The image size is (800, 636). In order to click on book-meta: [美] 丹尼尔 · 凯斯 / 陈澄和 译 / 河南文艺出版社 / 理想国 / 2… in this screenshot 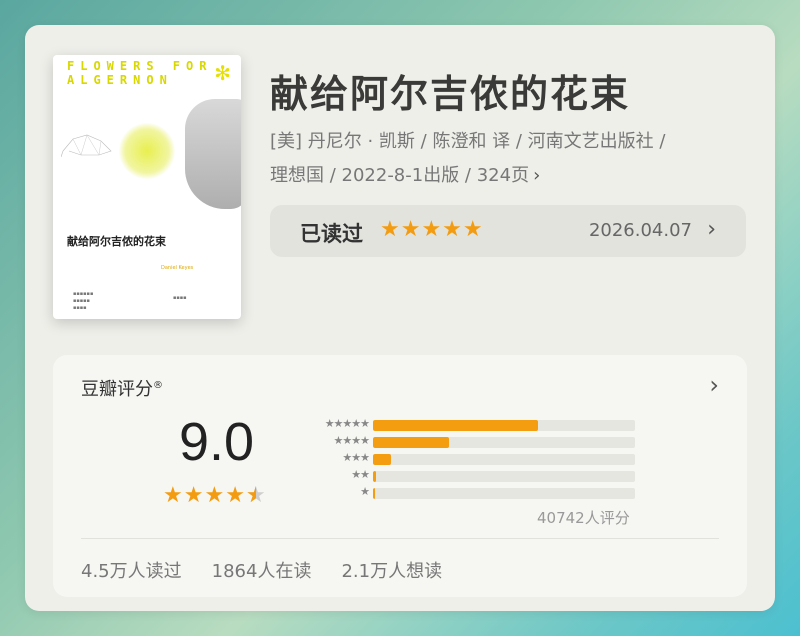, I will do `click(505, 159)`.